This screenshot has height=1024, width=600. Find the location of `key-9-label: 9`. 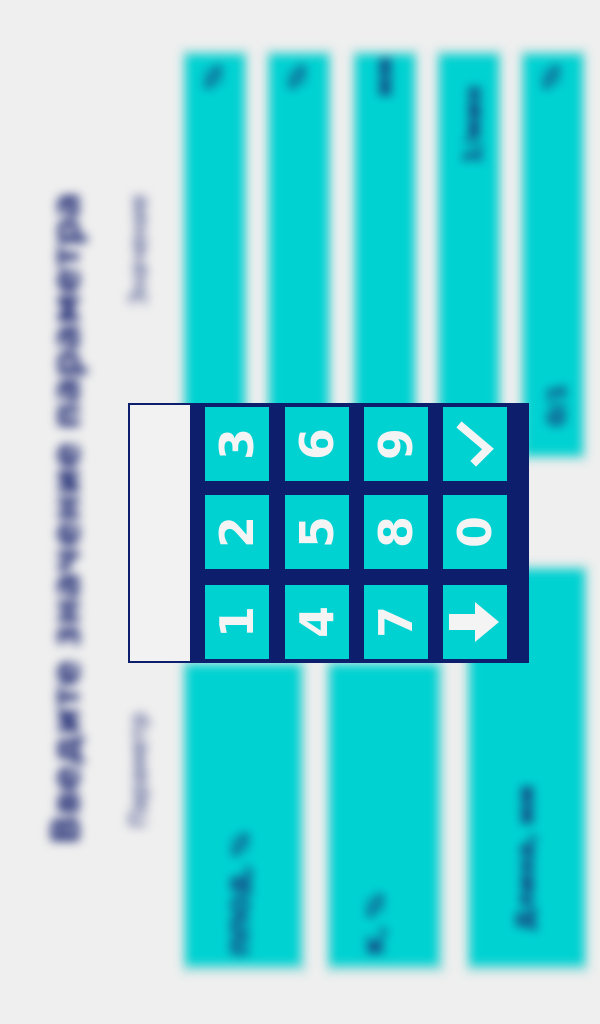

key-9-label: 9 is located at coordinates (395, 444).